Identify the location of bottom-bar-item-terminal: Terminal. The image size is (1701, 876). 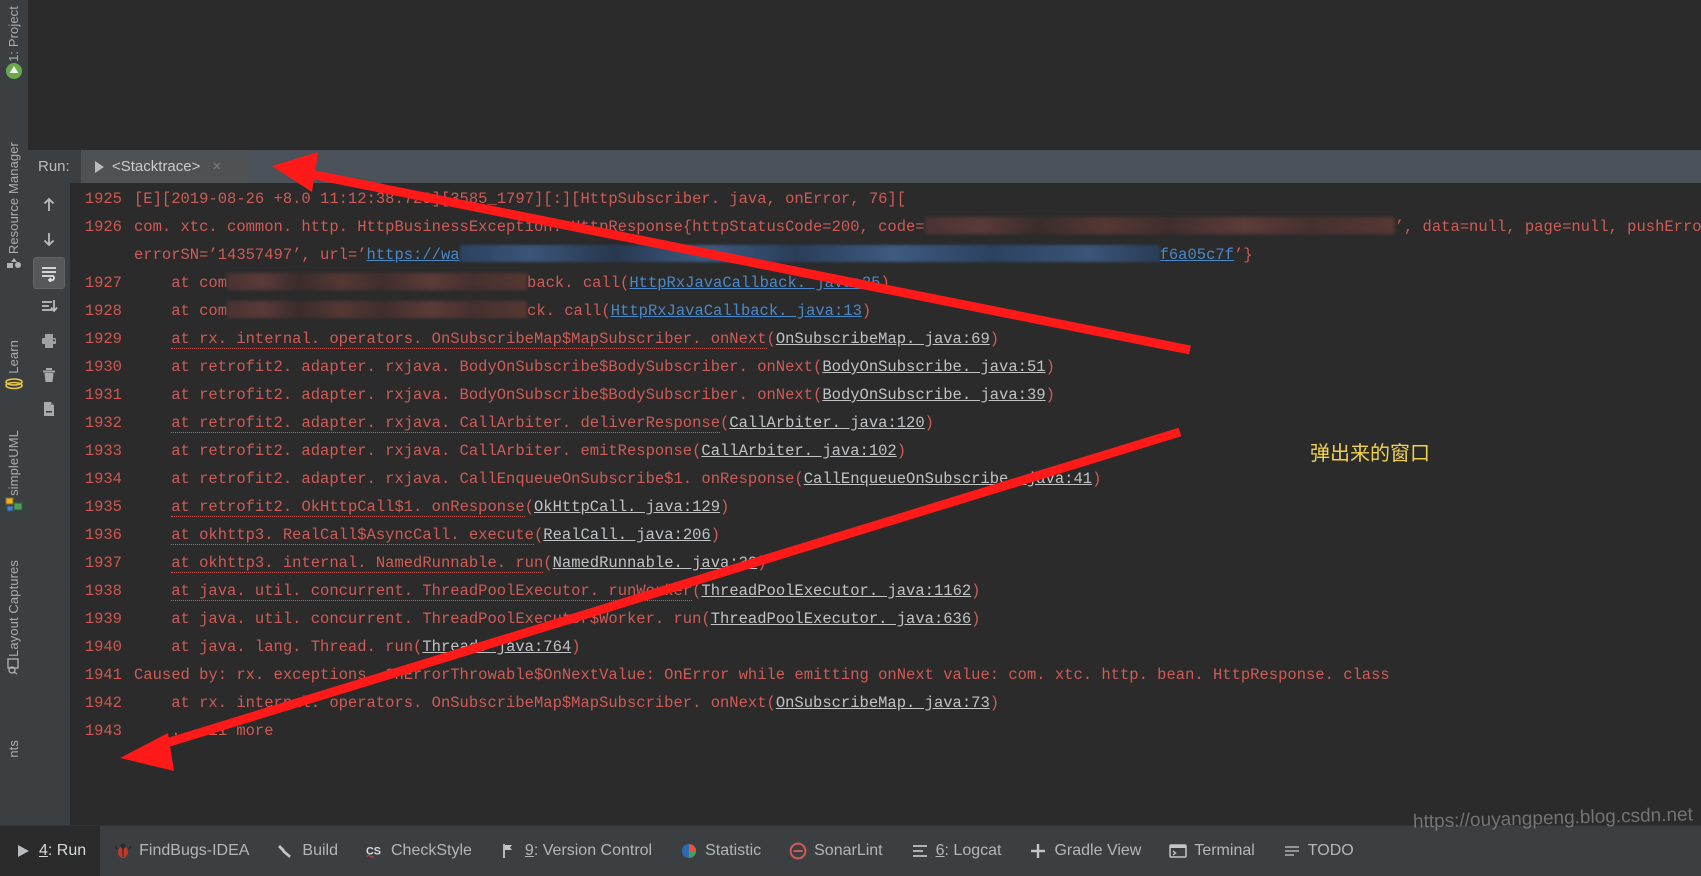
(1211, 851).